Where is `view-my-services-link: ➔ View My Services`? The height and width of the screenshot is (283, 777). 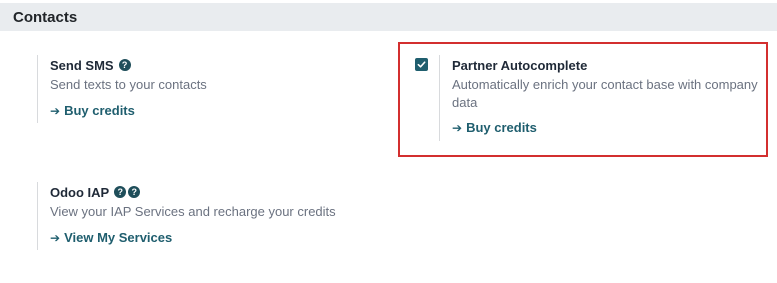
view-my-services-link: ➔ View My Services is located at coordinates (111, 237).